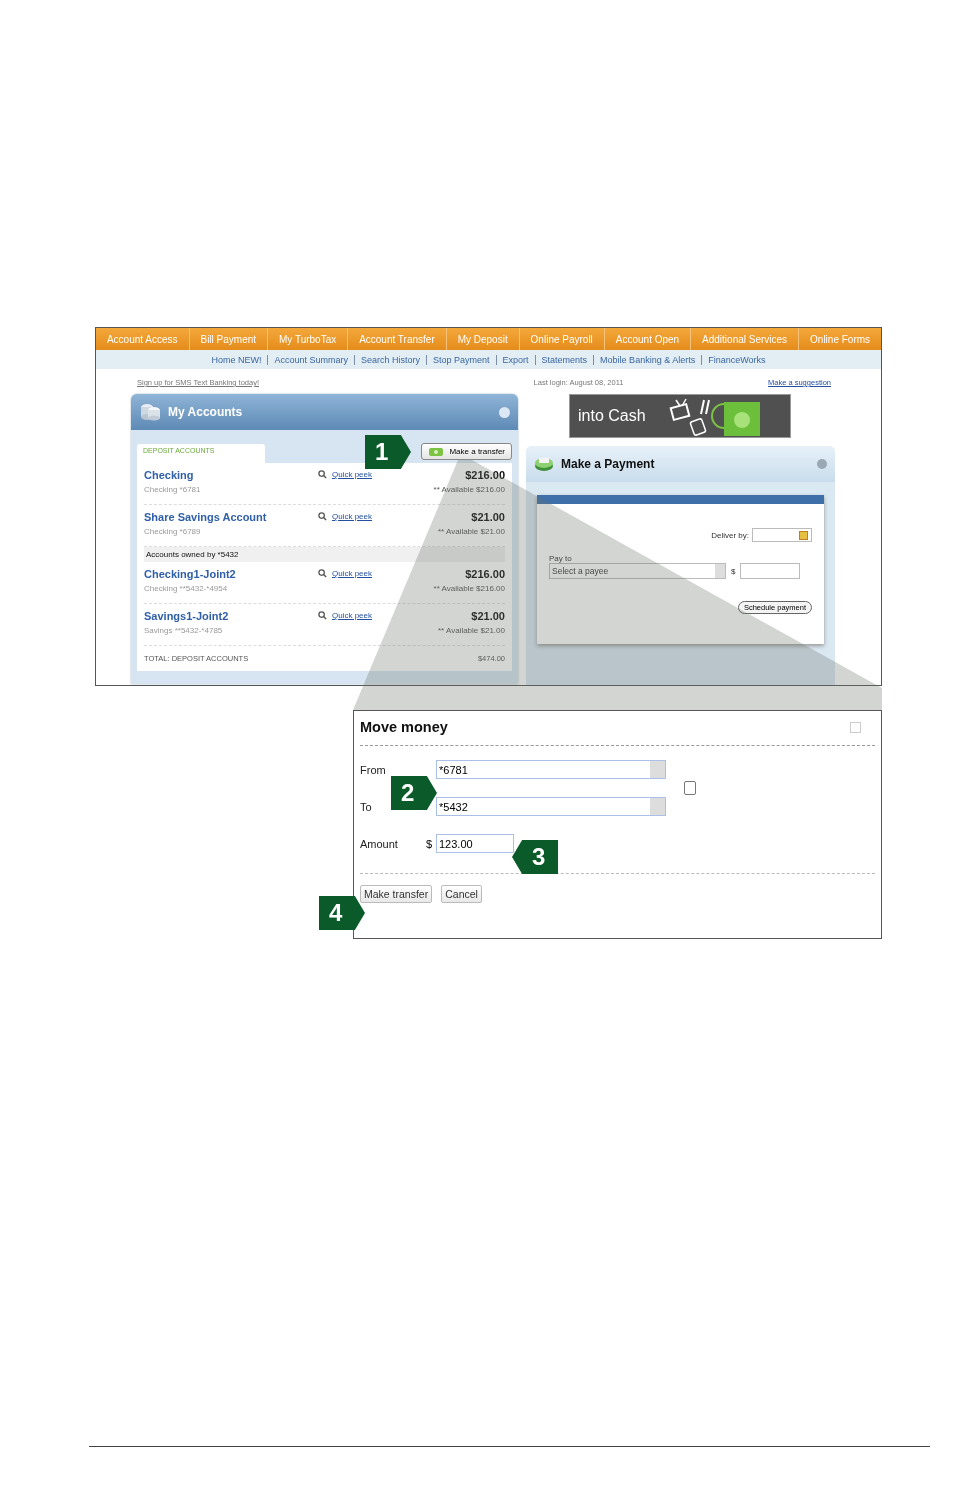 The width and height of the screenshot is (971, 1500). What do you see at coordinates (803, 535) in the screenshot?
I see `calendar-icon` at bounding box center [803, 535].